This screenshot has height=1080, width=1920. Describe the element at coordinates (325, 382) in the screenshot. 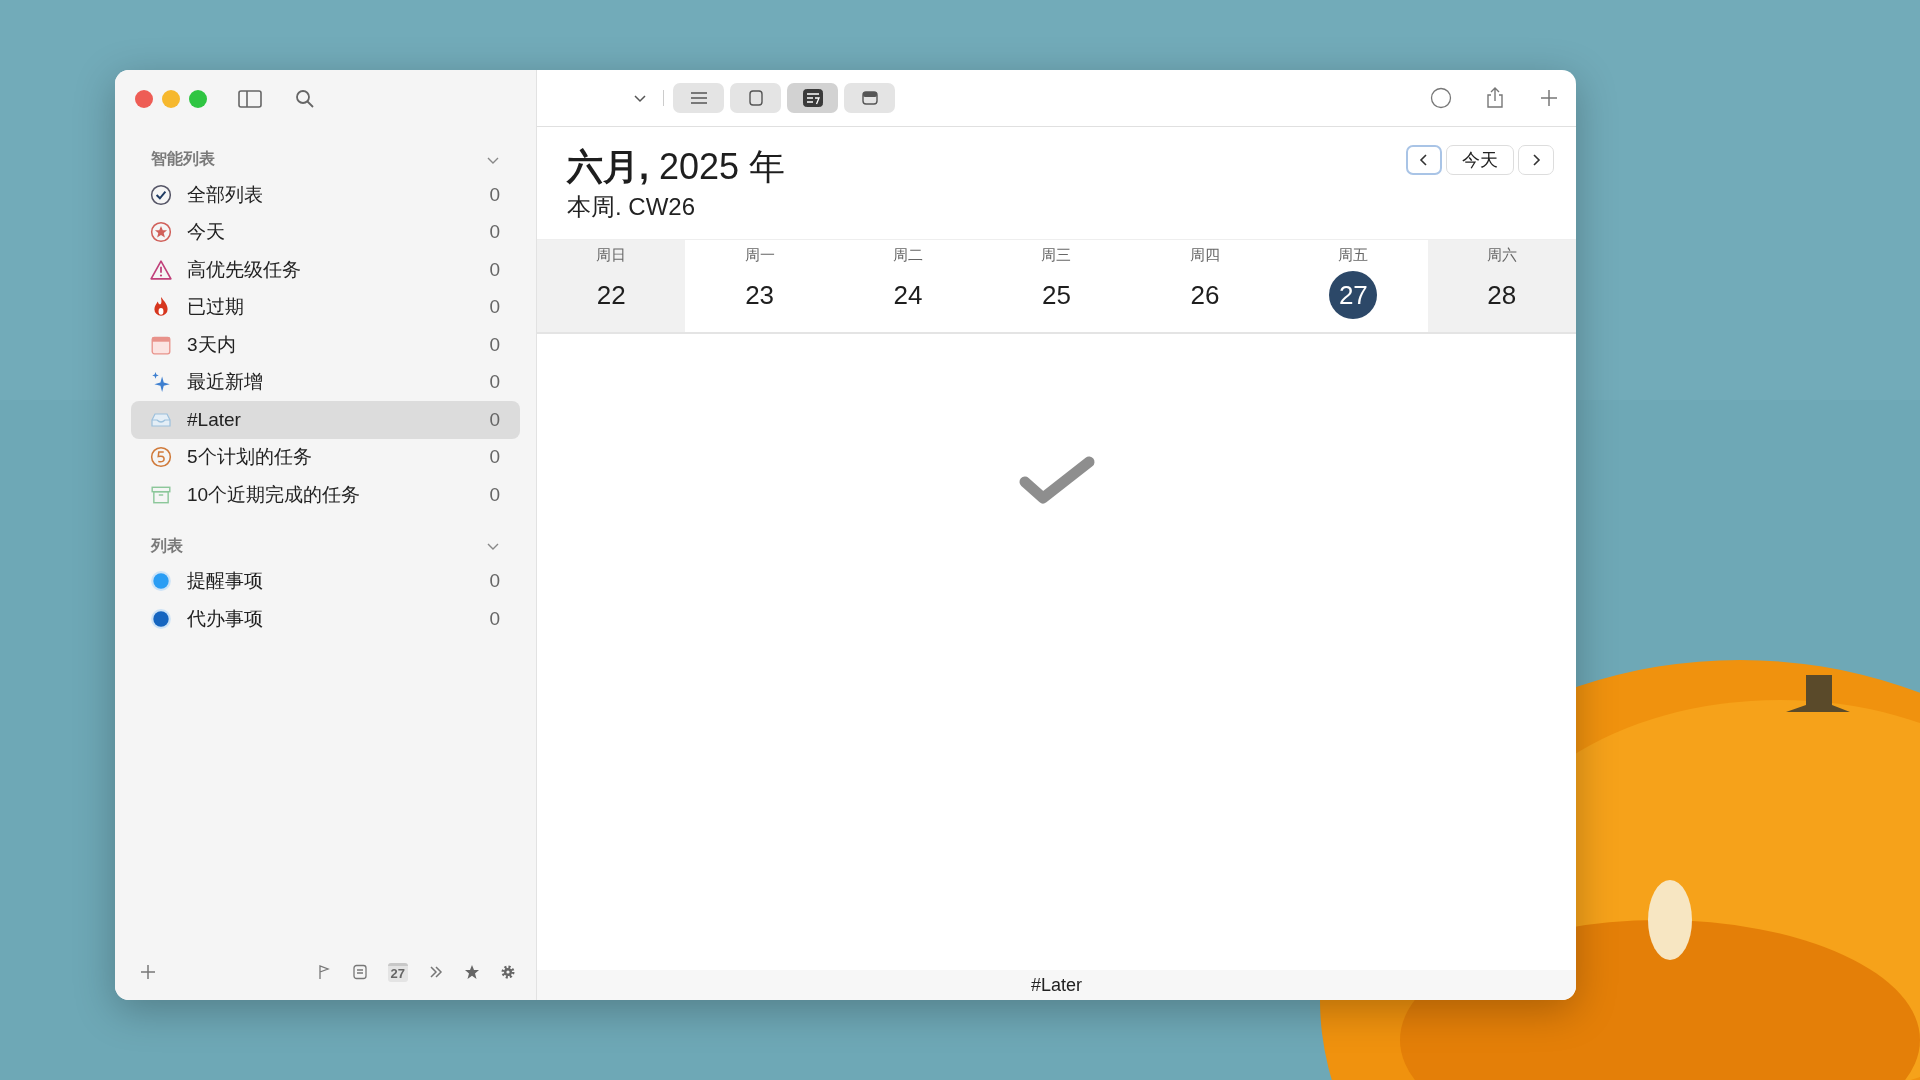

I see `sidebar-item: 最近新增 0` at that location.